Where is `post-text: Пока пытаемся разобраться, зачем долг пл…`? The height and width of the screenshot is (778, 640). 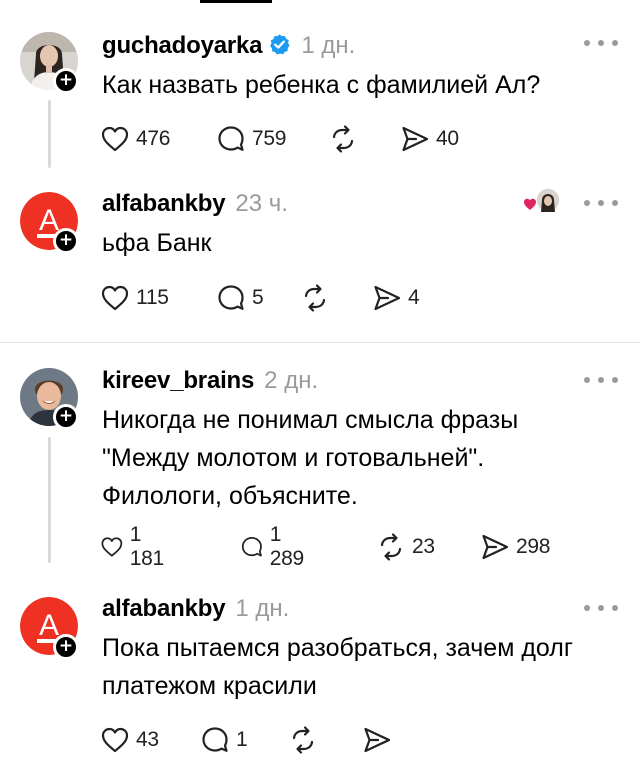 post-text: Пока пытаемся разобраться, зачем долг пл… is located at coordinates (352, 667).